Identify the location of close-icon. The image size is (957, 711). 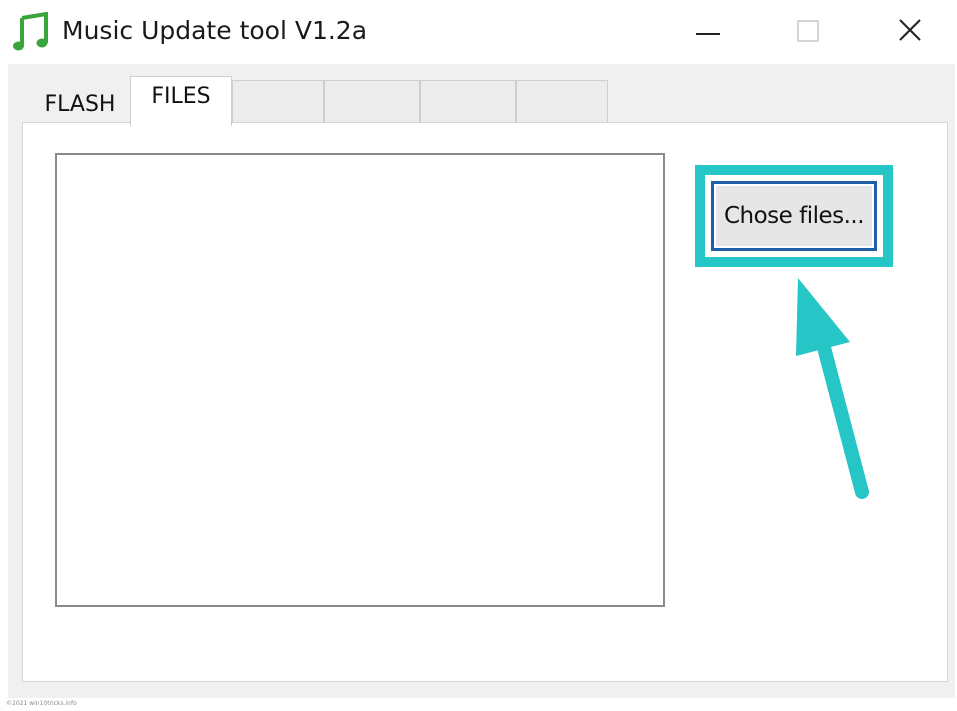
(910, 30).